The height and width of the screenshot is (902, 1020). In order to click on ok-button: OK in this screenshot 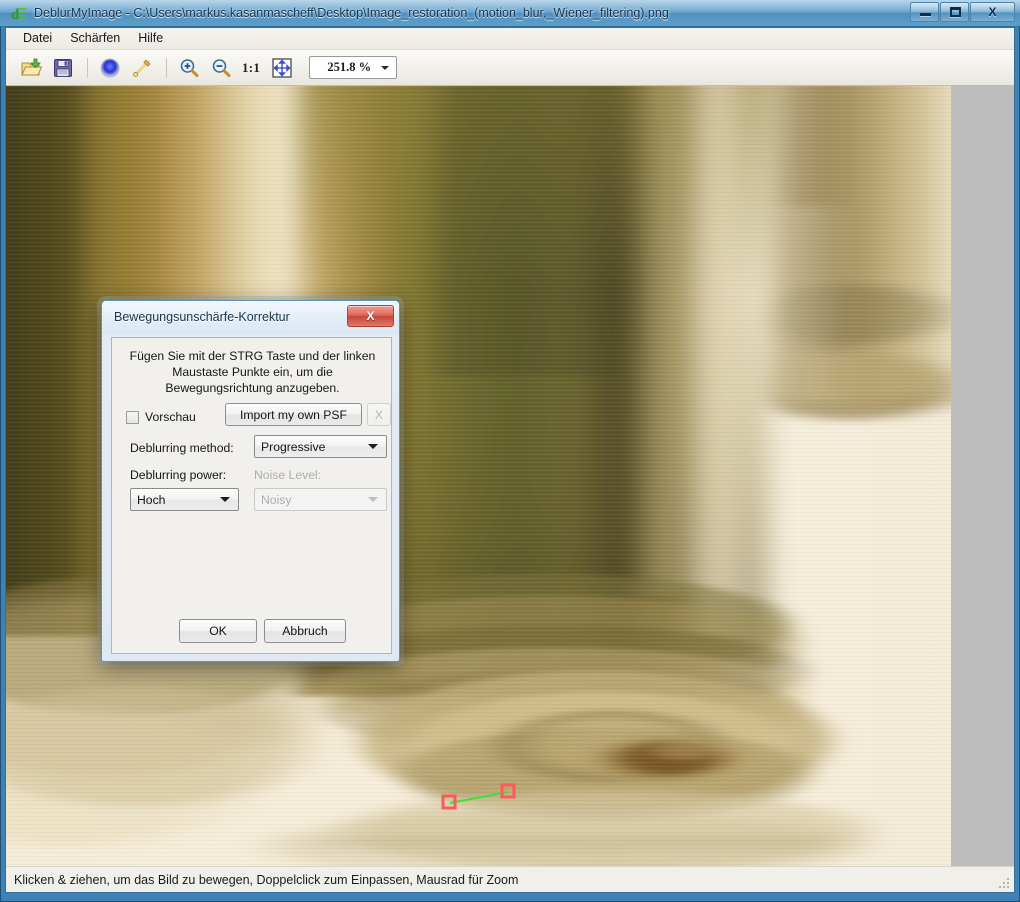, I will do `click(218, 631)`.